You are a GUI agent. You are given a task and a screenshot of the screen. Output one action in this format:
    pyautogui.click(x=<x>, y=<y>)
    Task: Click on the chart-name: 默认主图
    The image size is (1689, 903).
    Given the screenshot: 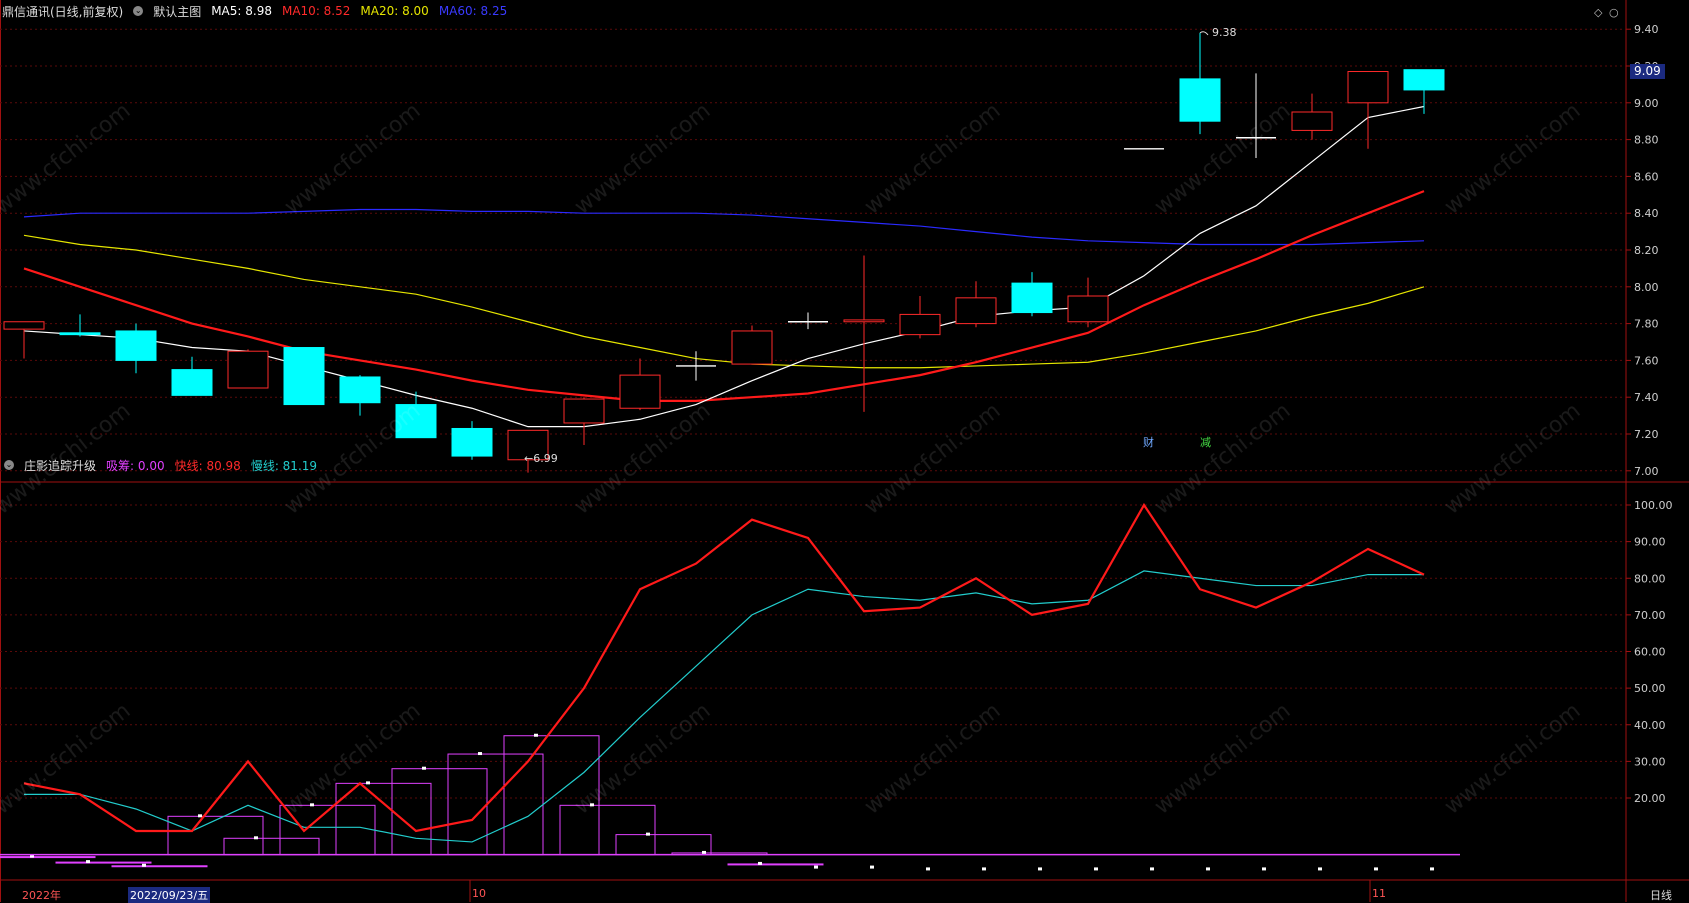 What is the action you would take?
    pyautogui.click(x=177, y=11)
    